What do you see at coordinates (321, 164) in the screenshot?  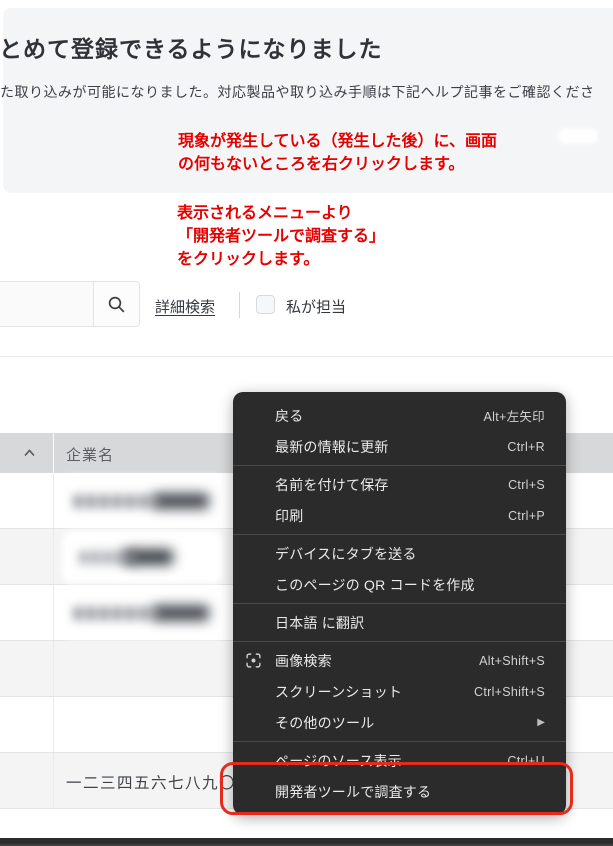 I see `annotation-step1-line2: の何もないところを右クリックします。` at bounding box center [321, 164].